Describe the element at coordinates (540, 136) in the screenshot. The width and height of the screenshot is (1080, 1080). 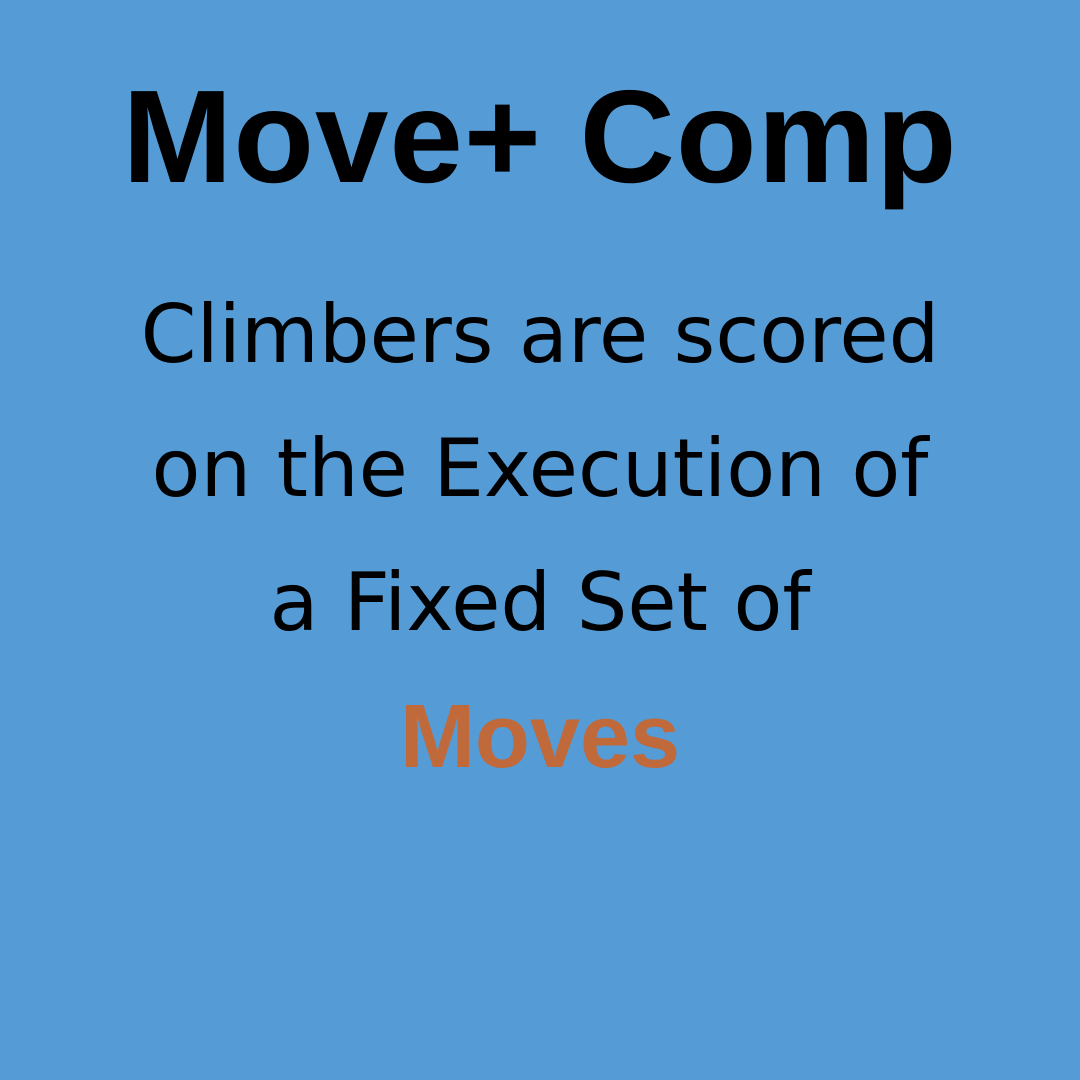
I see `slide-title: Move+ Comp` at that location.